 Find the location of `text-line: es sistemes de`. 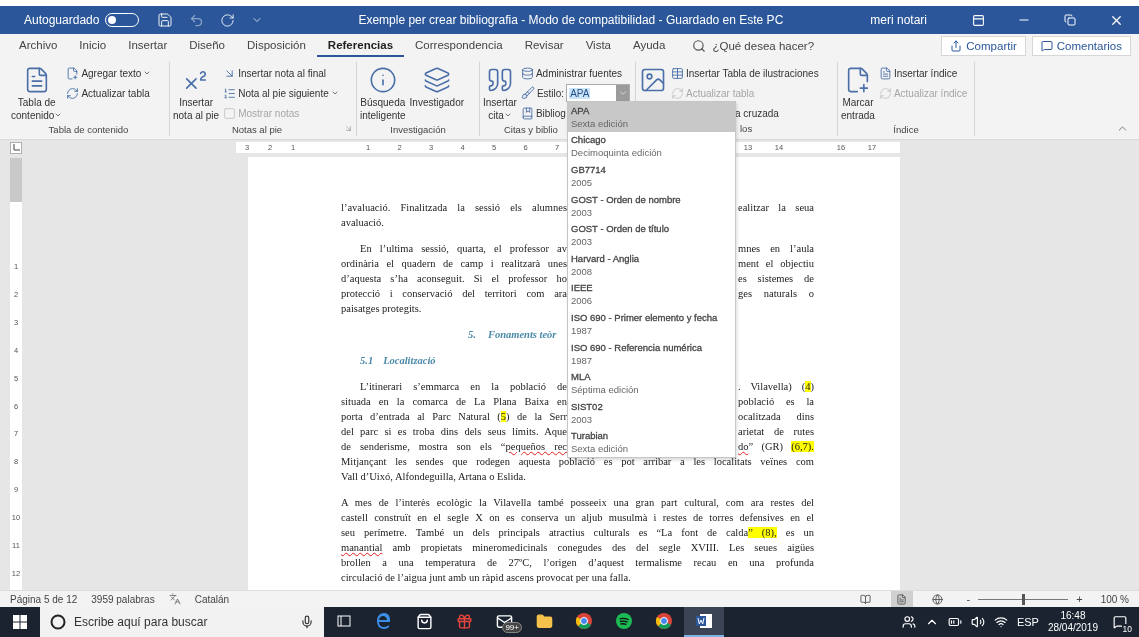

text-line: es sistemes de is located at coordinates (776, 279).